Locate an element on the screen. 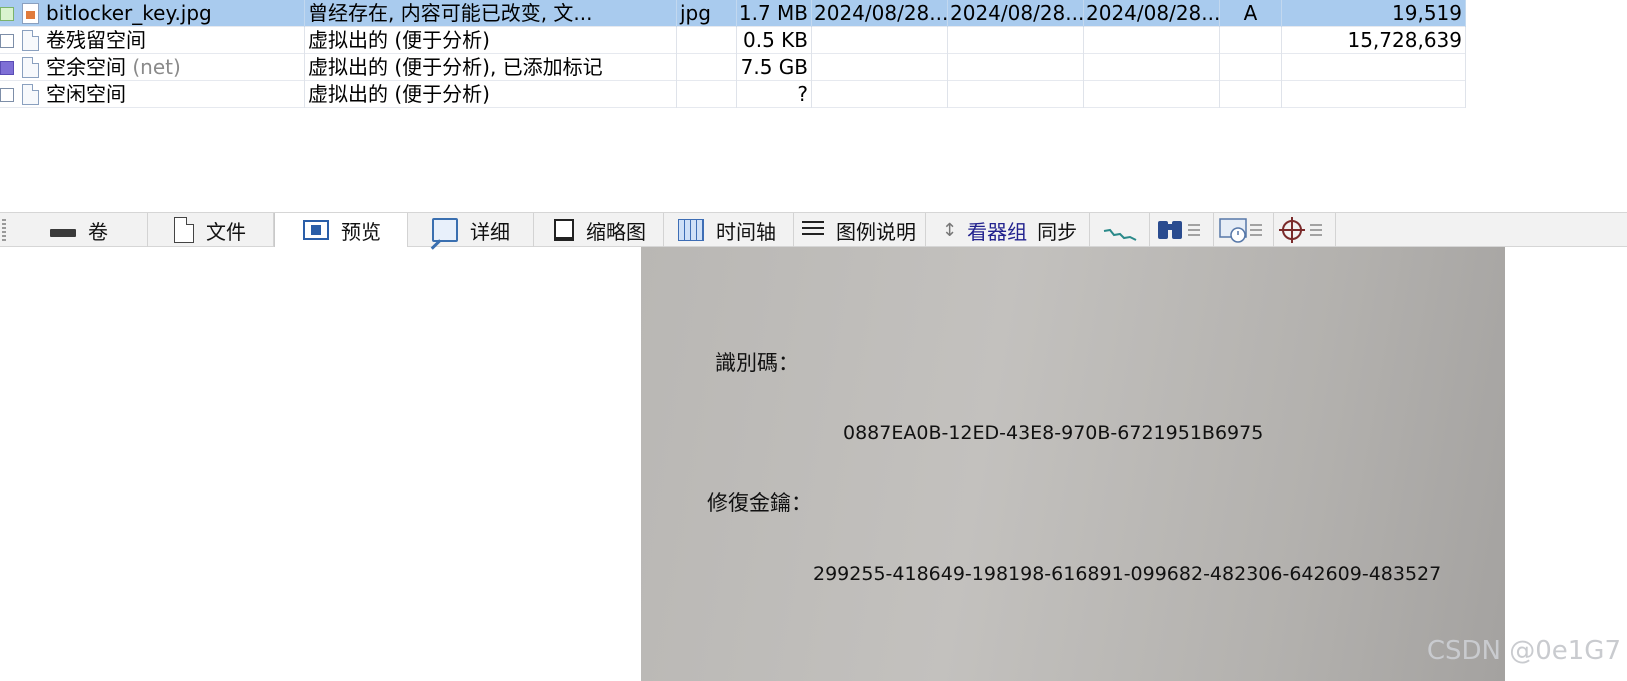 This screenshot has width=1627, height=681. file-name-suffix: (net) is located at coordinates (156, 67).